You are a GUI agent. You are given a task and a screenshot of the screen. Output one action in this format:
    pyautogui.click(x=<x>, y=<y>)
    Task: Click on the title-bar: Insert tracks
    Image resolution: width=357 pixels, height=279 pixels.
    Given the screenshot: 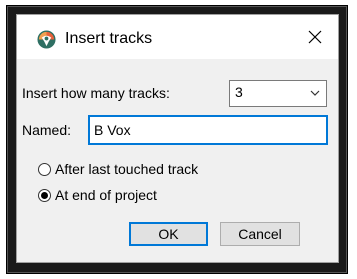 What is the action you would take?
    pyautogui.click(x=177, y=37)
    